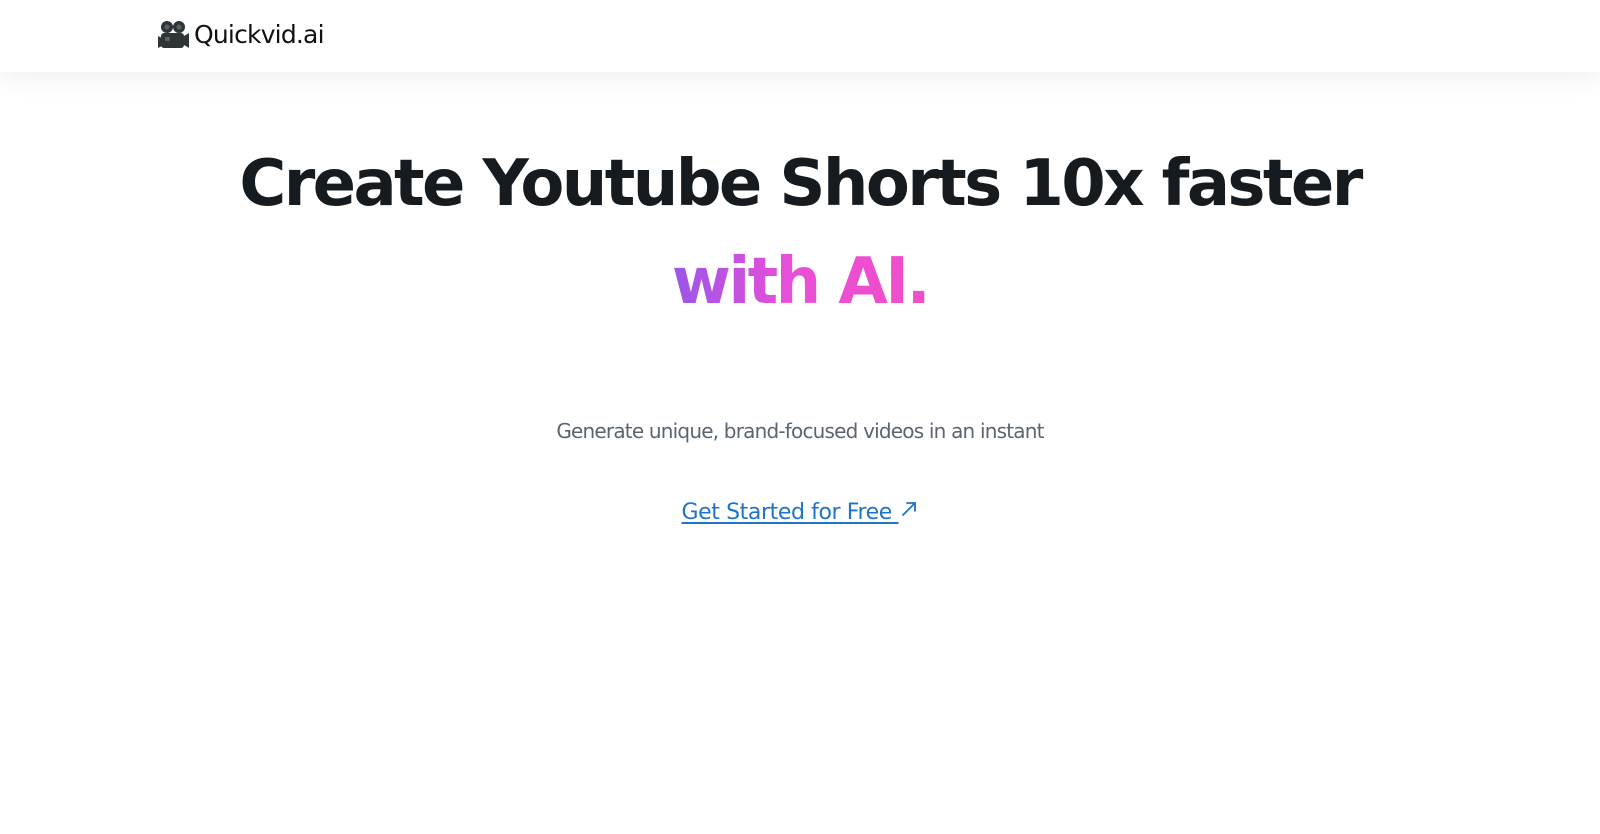 The width and height of the screenshot is (1600, 834). I want to click on cta-container: Get Started for Free, so click(800, 513).